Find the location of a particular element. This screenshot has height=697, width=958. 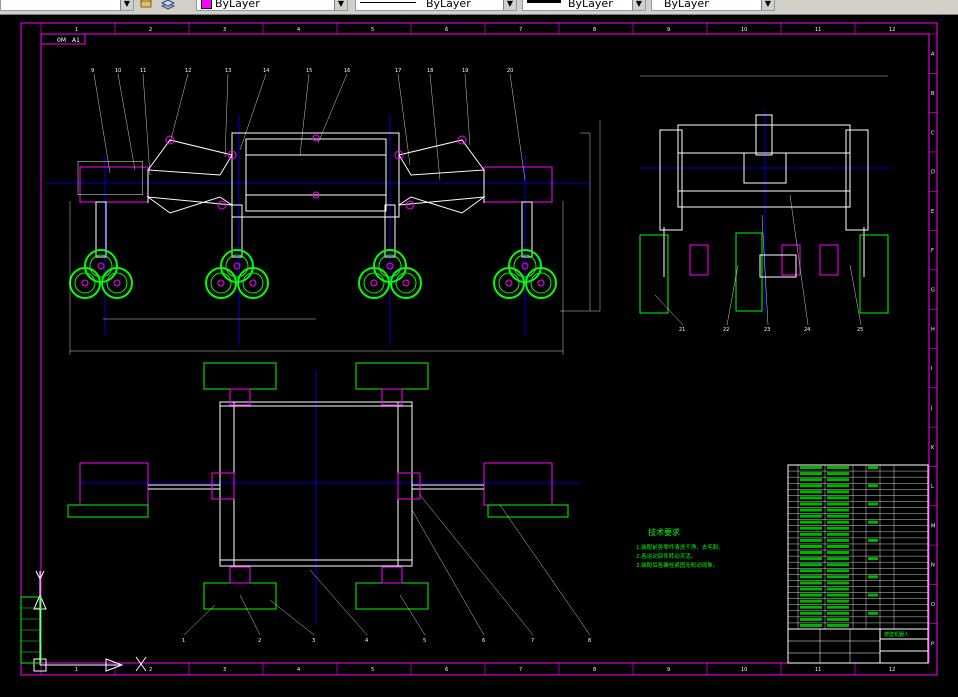

callout-number: 6 is located at coordinates (483, 641).